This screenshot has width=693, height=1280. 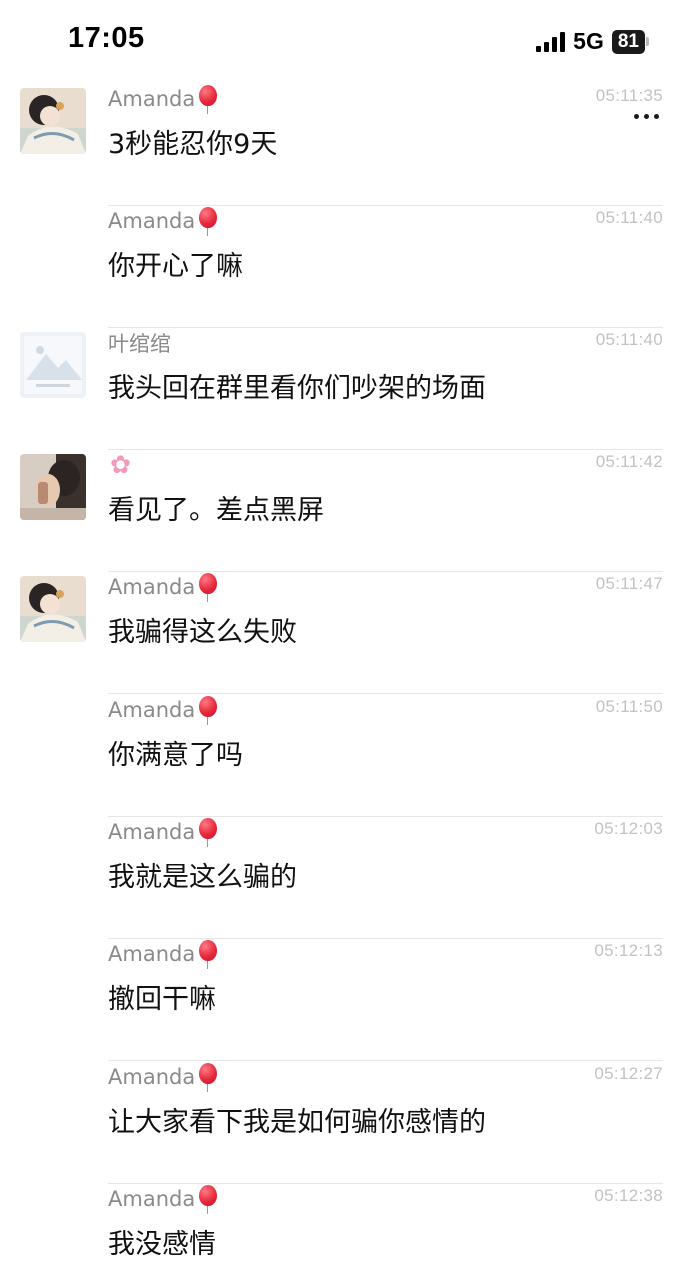 I want to click on message-time: 05:12:27, so click(x=628, y=1073).